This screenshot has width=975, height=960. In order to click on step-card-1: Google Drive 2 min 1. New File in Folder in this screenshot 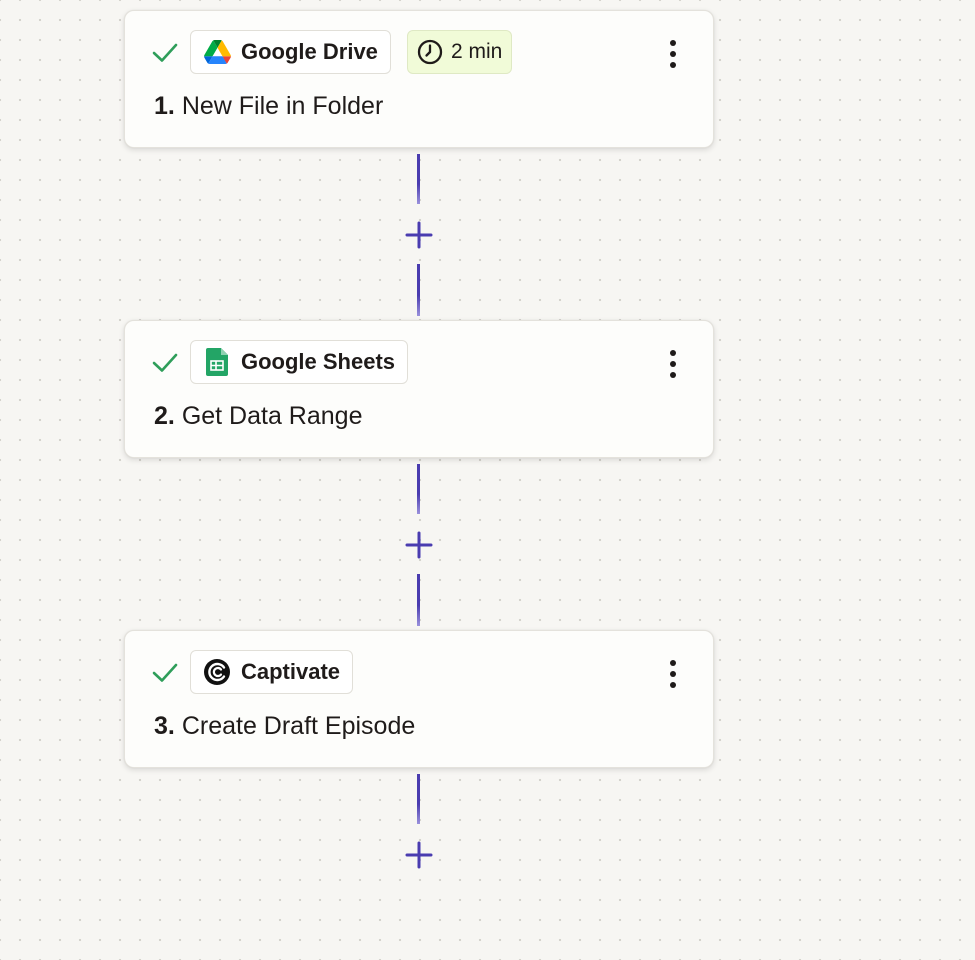, I will do `click(419, 79)`.